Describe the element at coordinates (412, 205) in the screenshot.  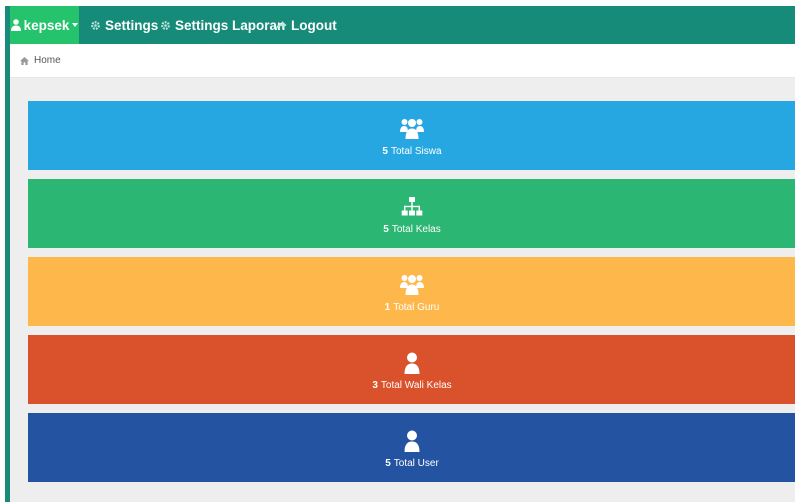
I see `sitemap-icon` at that location.